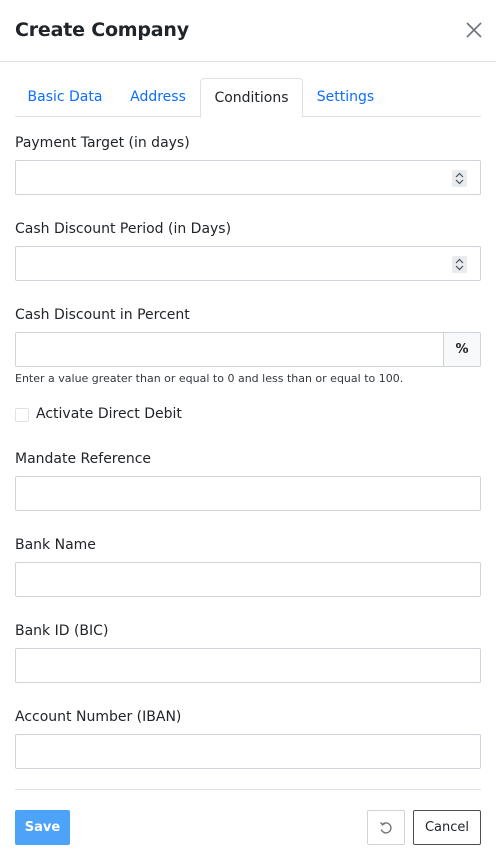 This screenshot has width=496, height=860. I want to click on payment-target-label: Payment Target (in days), so click(102, 143).